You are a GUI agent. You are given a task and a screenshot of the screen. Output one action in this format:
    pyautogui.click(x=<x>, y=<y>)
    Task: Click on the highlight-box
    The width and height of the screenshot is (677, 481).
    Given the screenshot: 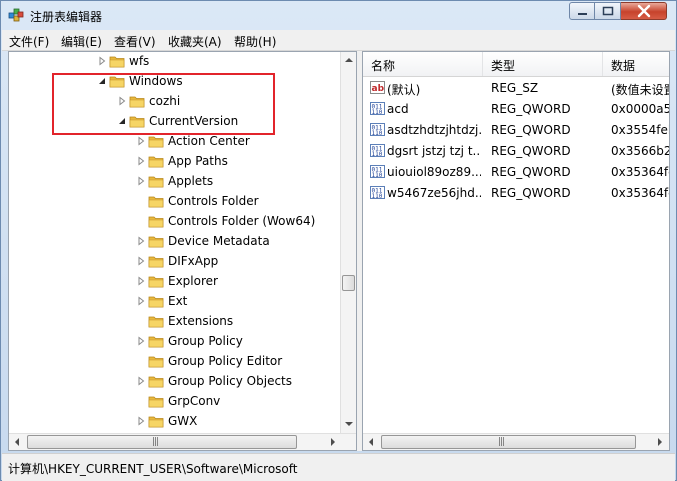 What is the action you would take?
    pyautogui.click(x=163, y=104)
    